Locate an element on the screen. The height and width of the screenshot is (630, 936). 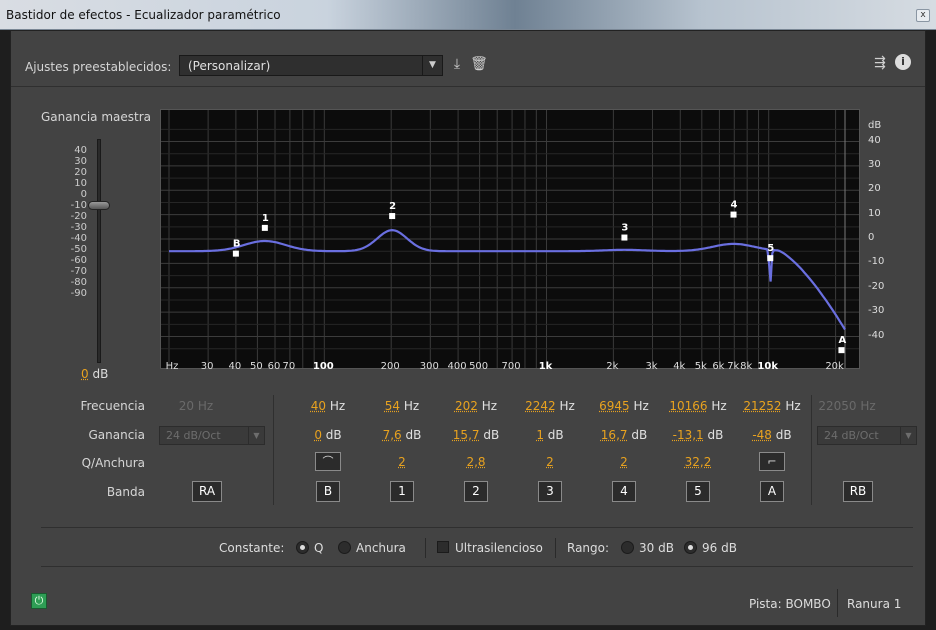
export-icon: ⤓ is located at coordinates (457, 65).